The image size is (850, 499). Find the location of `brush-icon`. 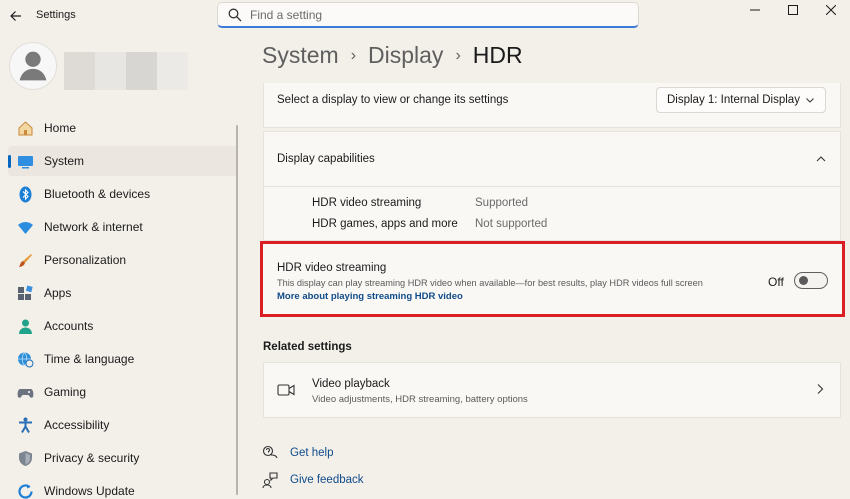

brush-icon is located at coordinates (25, 260).